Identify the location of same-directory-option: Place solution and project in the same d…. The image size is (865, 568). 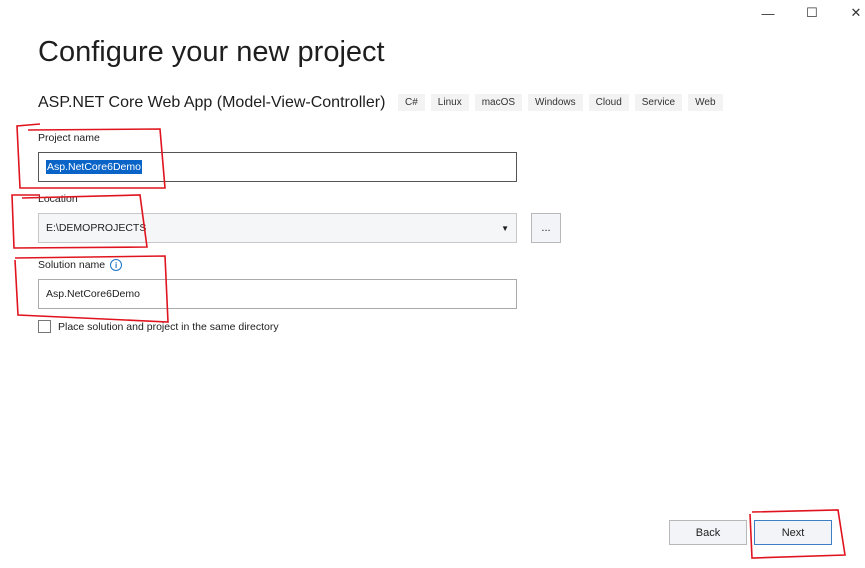
(158, 326).